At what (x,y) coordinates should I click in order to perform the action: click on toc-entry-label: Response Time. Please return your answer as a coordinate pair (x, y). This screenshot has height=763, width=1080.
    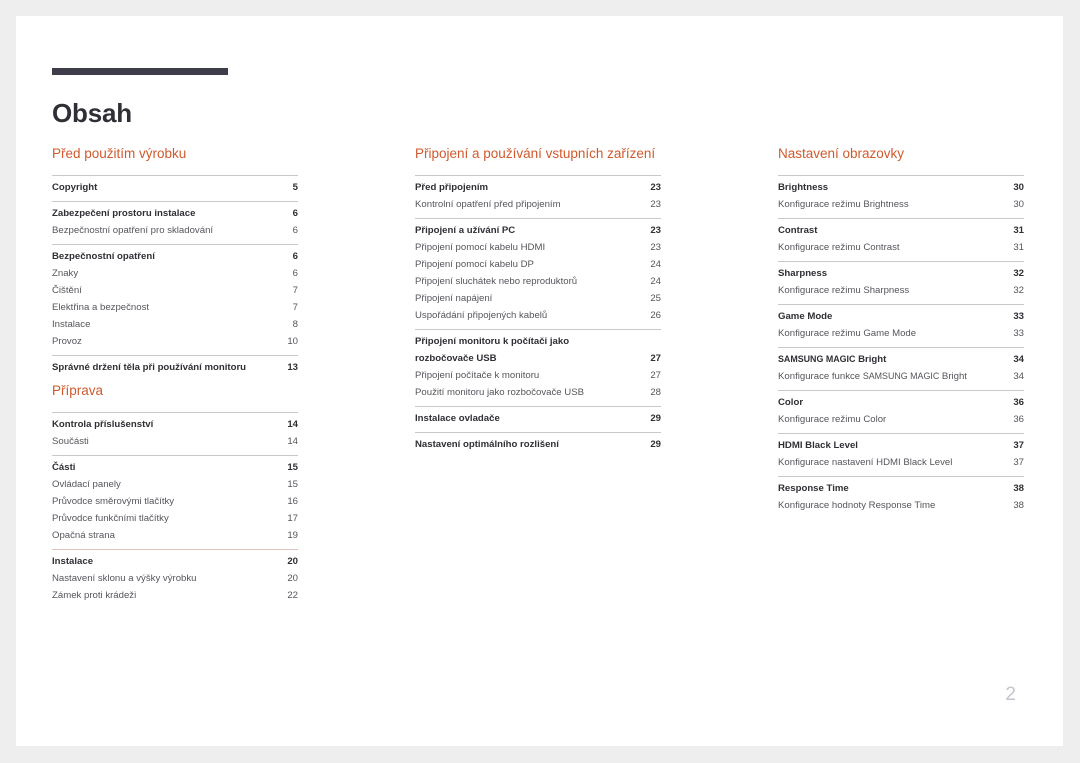
    Looking at the image, I should click on (813, 488).